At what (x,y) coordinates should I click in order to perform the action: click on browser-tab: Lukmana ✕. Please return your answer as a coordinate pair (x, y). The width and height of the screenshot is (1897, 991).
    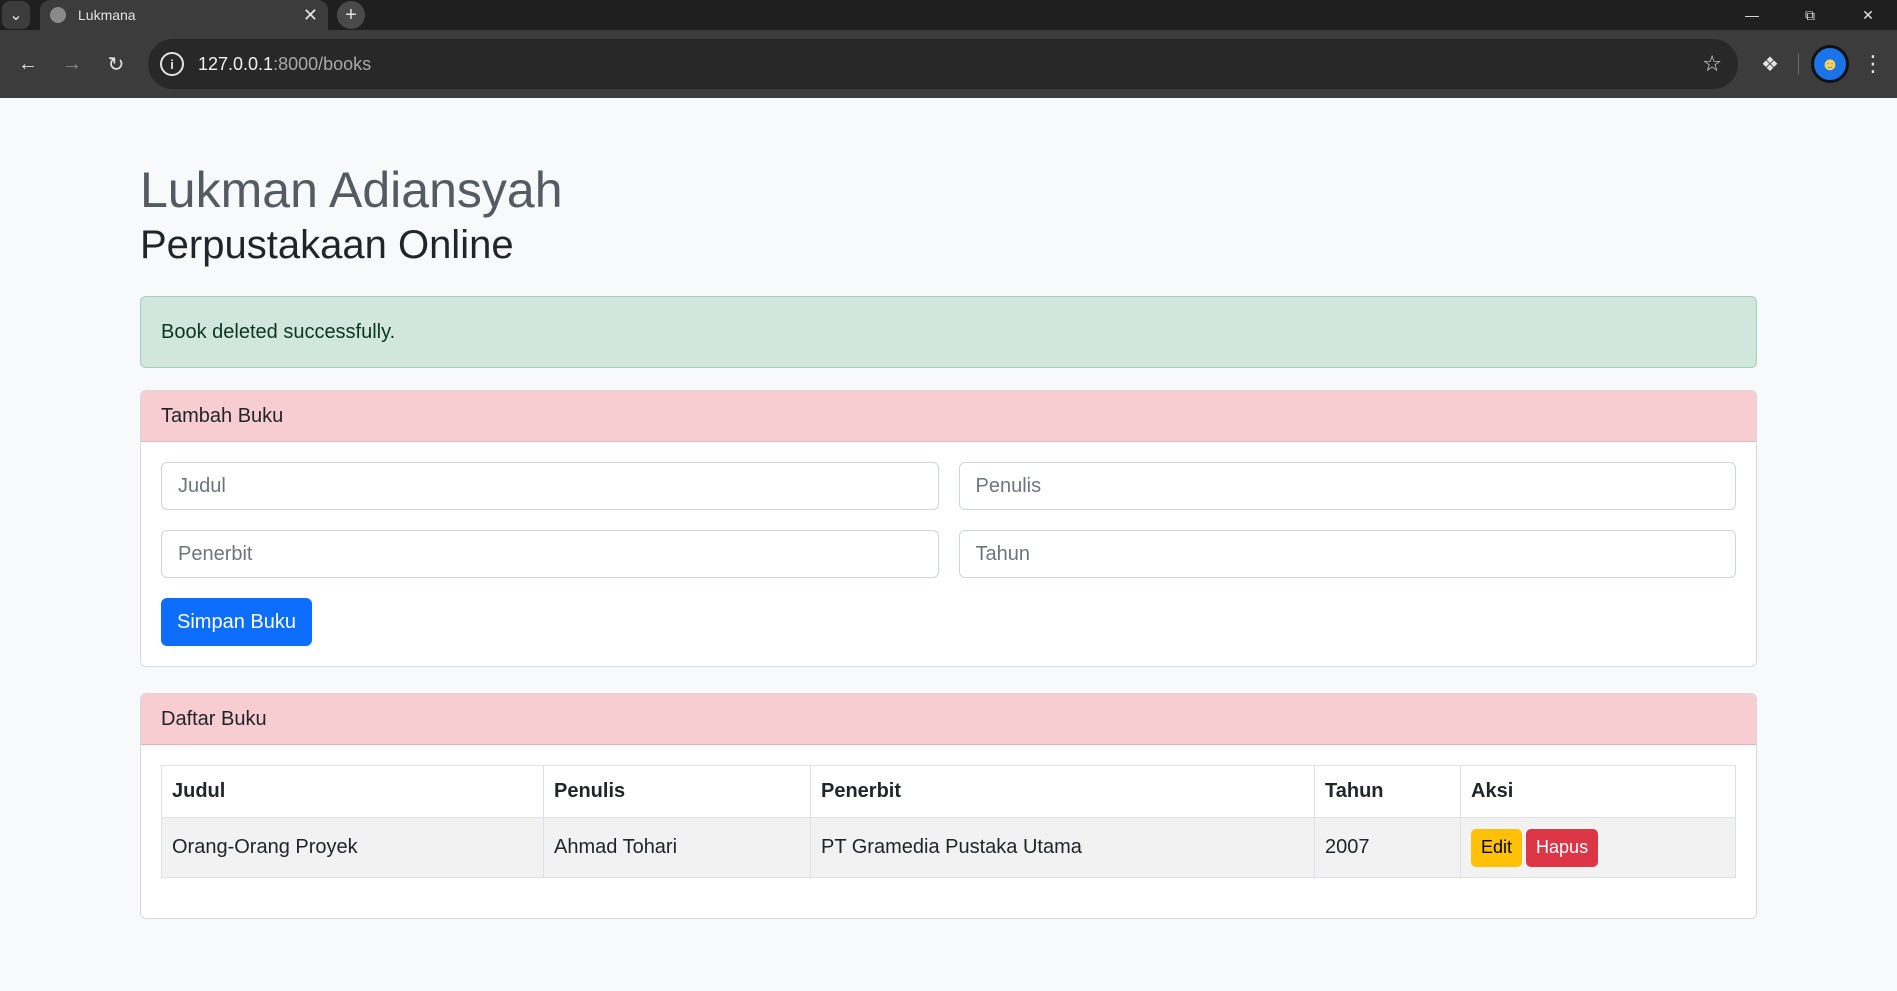
    Looking at the image, I should click on (184, 15).